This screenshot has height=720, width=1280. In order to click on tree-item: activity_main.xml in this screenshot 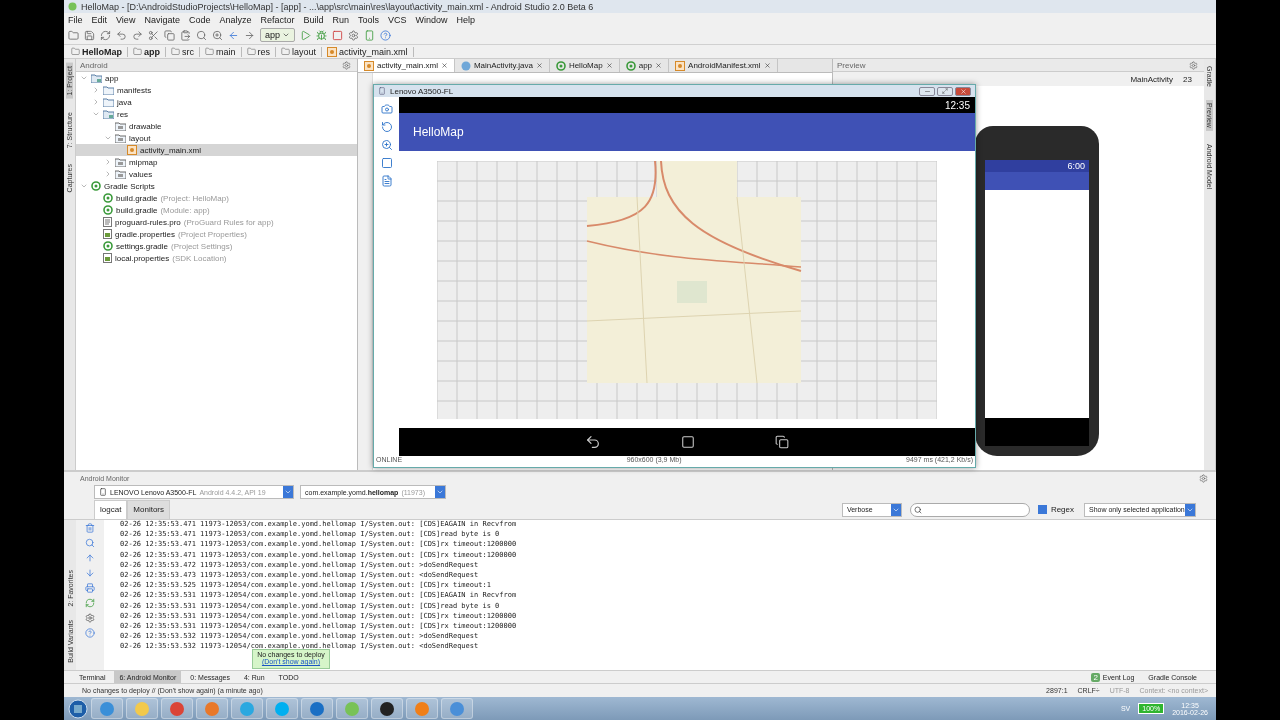, I will do `click(216, 150)`.